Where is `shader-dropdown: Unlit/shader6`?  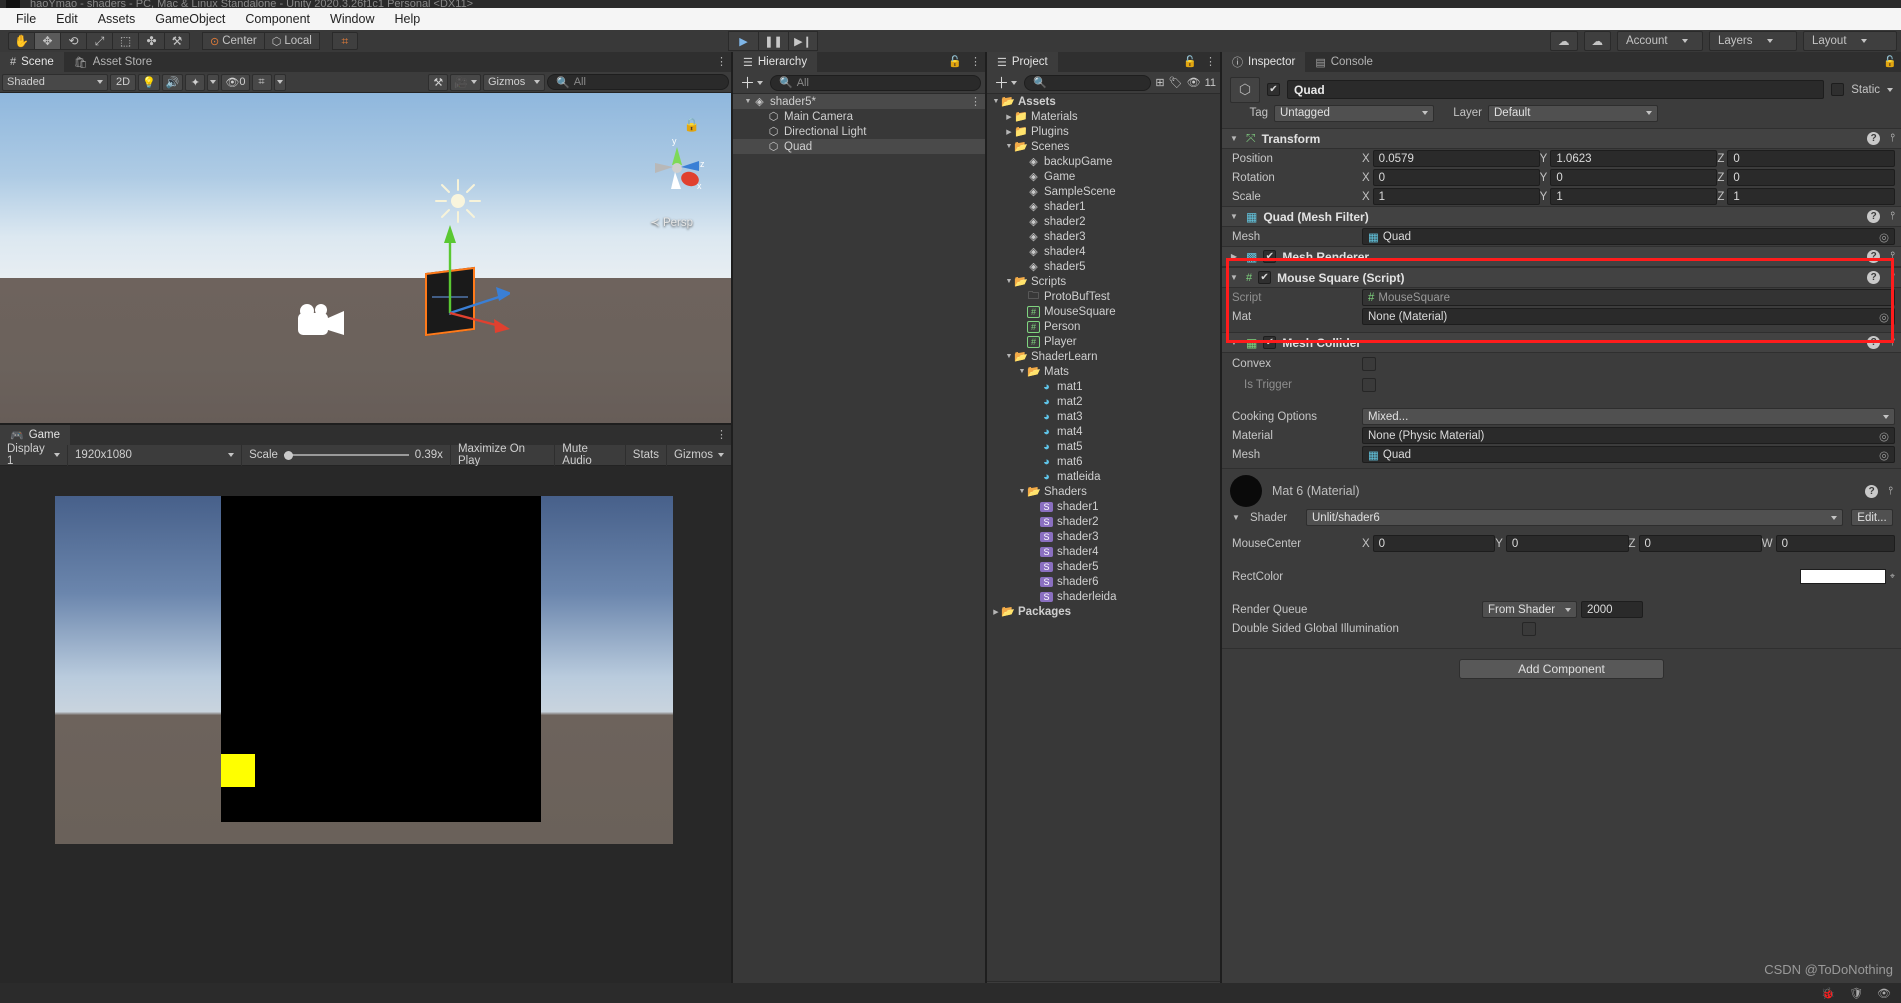
shader-dropdown: Unlit/shader6 is located at coordinates (1574, 517).